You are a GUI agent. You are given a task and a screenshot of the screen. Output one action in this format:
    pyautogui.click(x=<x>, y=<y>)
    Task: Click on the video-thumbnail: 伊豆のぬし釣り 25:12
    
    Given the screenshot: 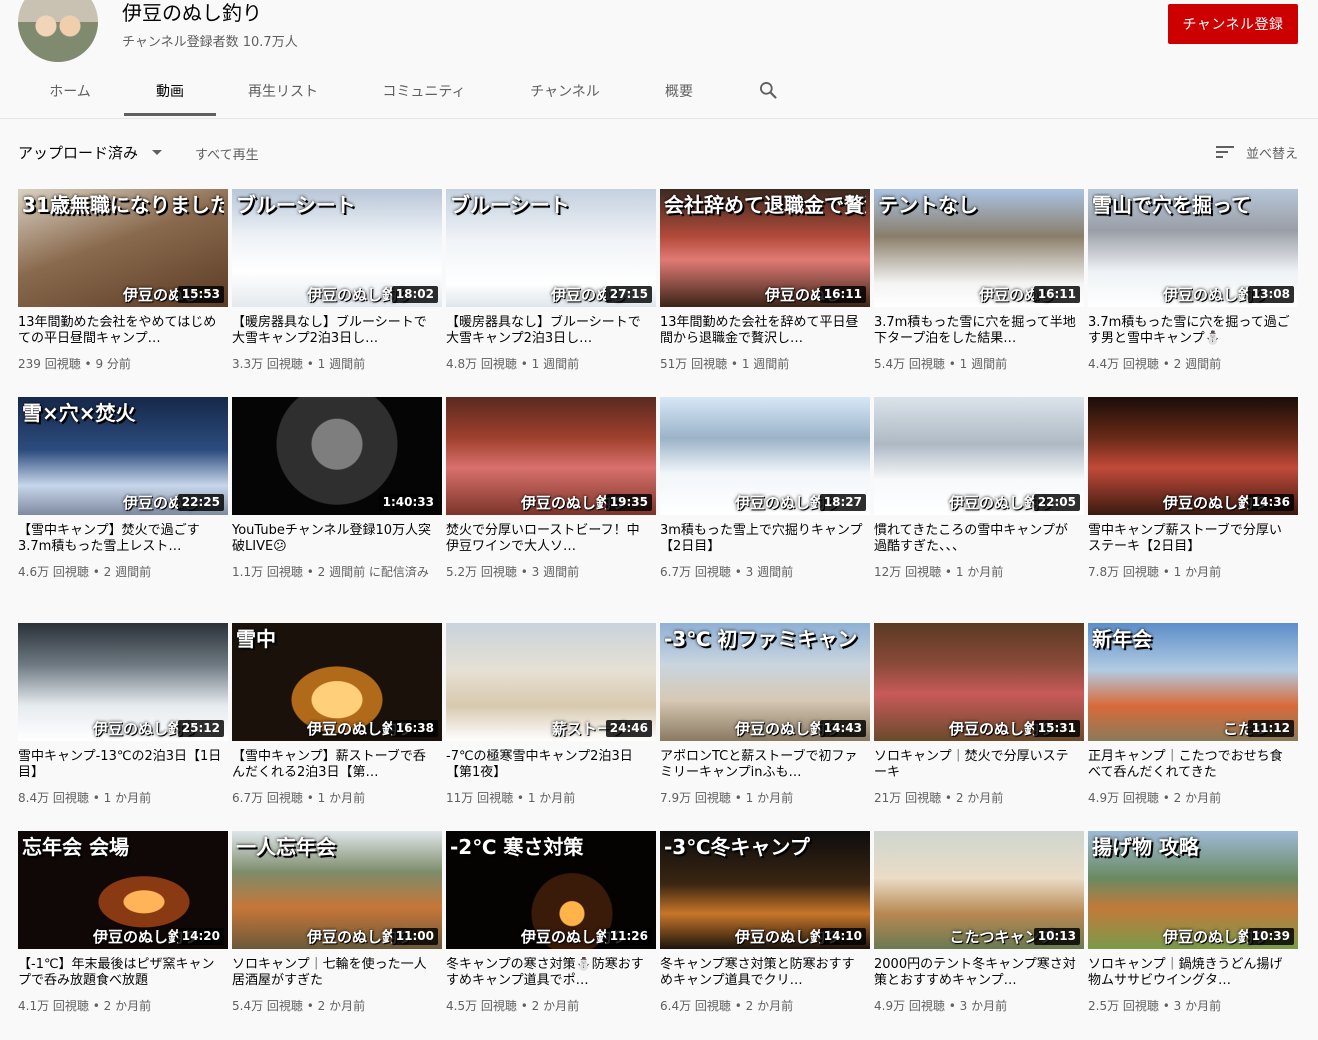 What is the action you would take?
    pyautogui.click(x=123, y=682)
    